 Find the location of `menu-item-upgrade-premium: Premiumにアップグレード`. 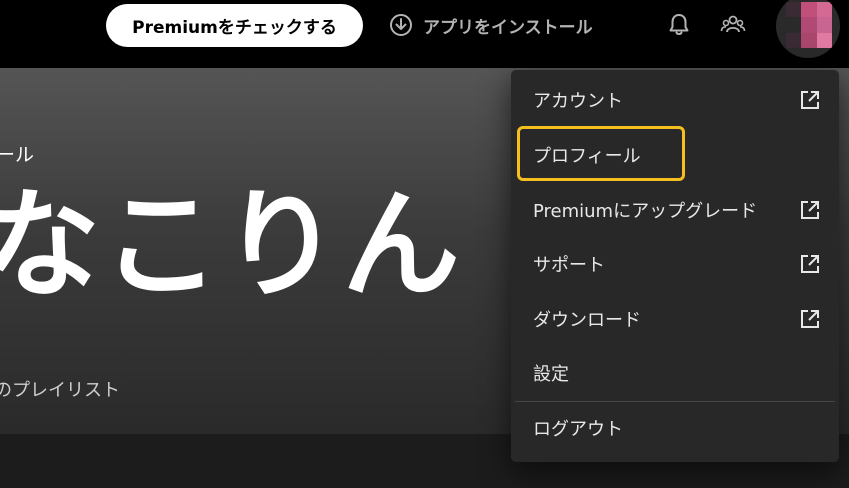

menu-item-upgrade-premium: Premiumにアップグレード is located at coordinates (675, 210).